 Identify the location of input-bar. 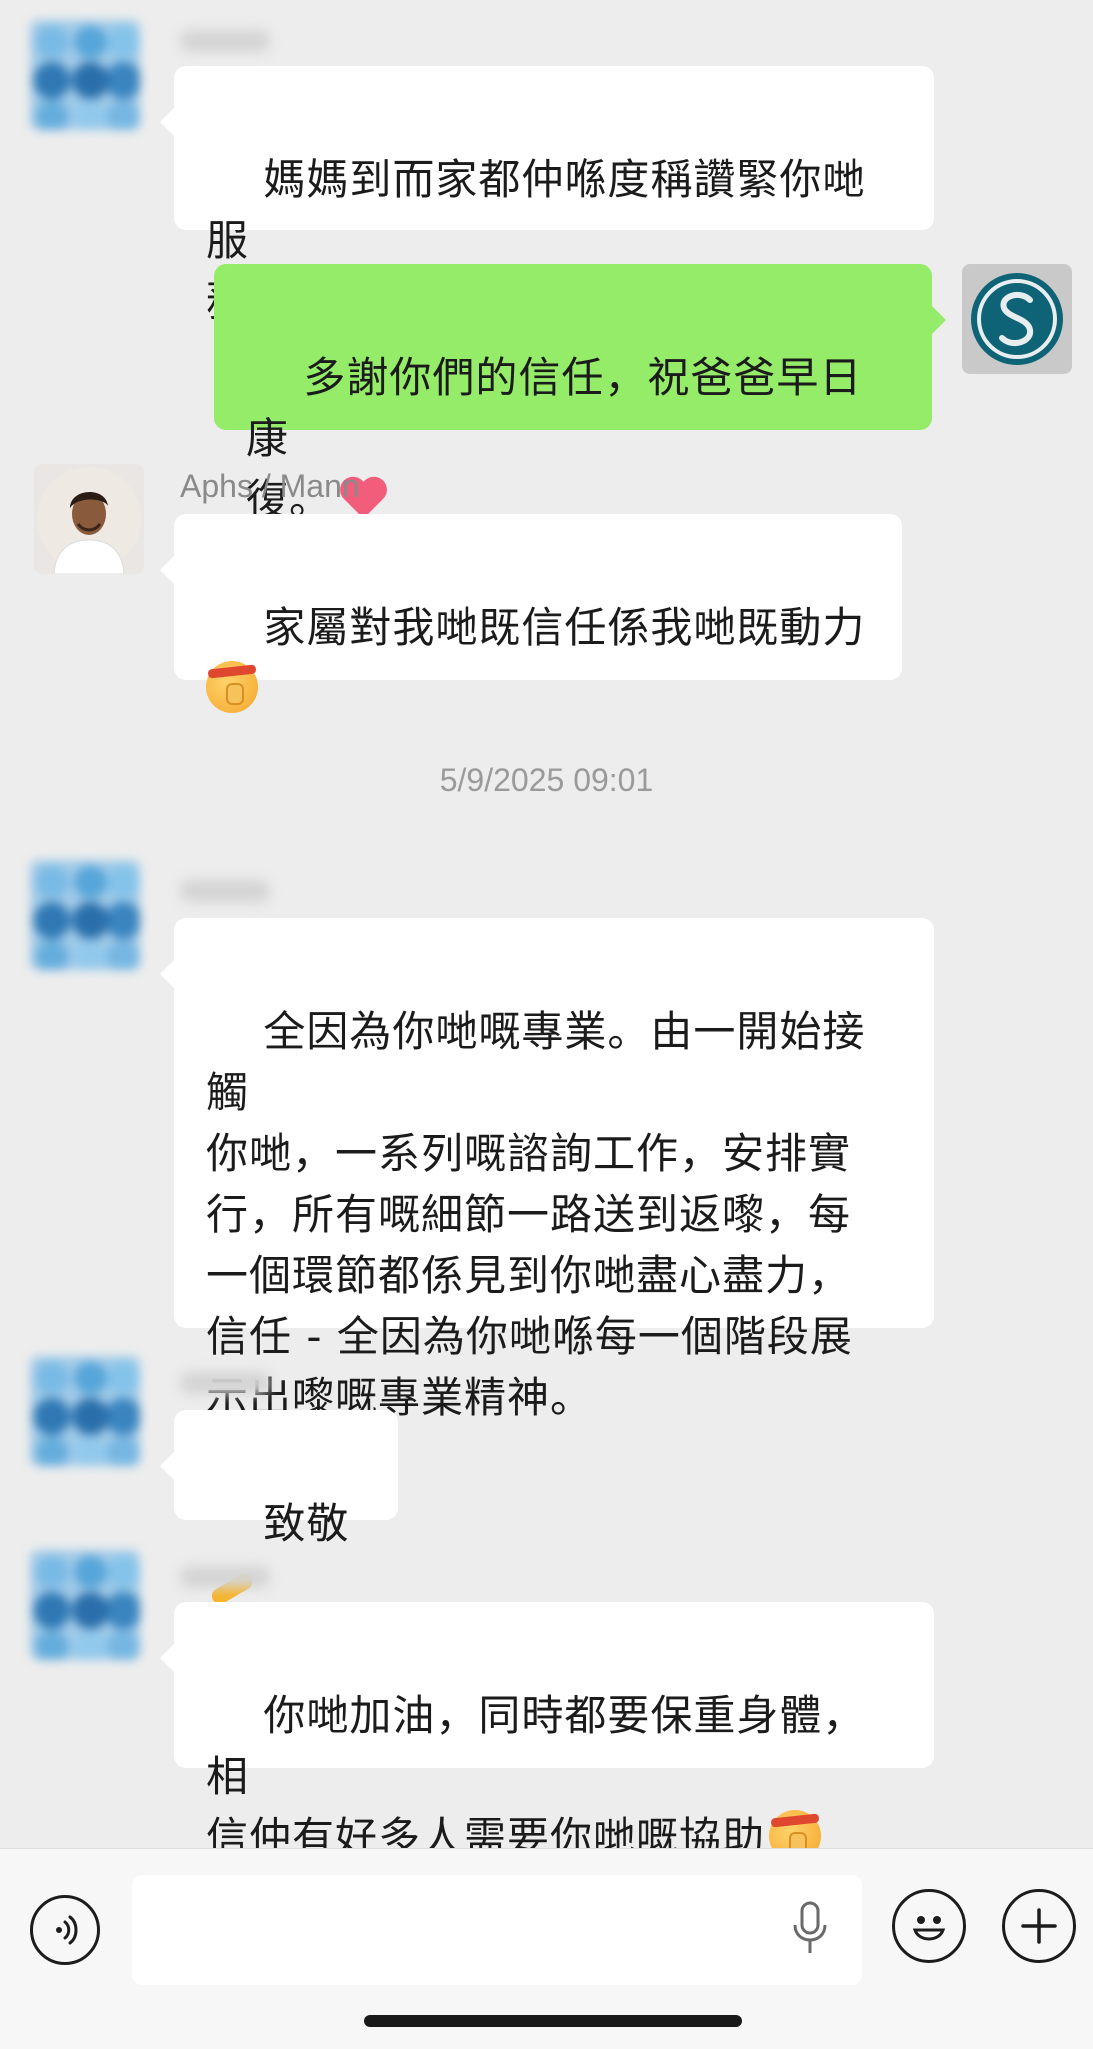
(546, 1948).